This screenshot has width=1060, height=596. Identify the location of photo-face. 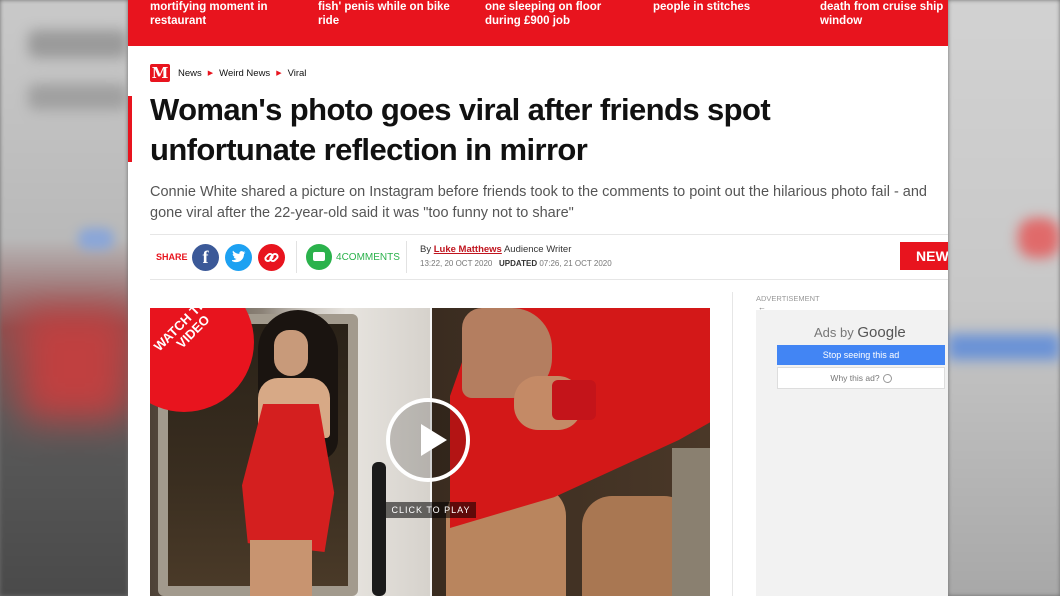
(291, 353).